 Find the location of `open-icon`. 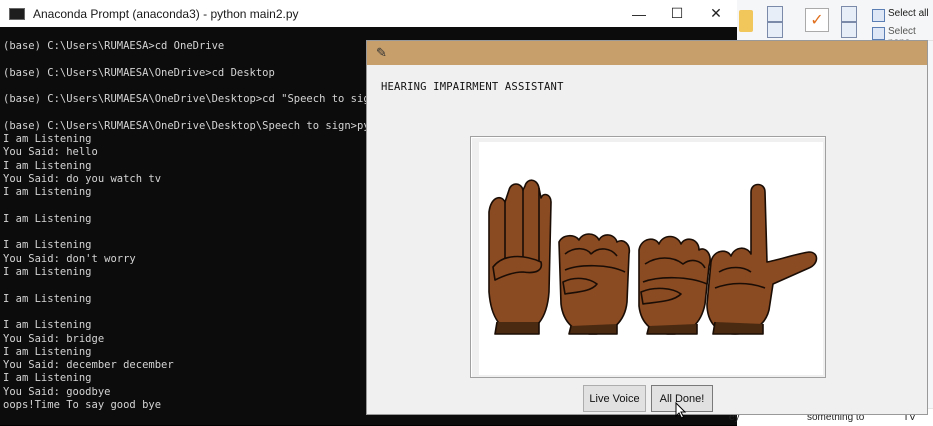

open-icon is located at coordinates (849, 14).